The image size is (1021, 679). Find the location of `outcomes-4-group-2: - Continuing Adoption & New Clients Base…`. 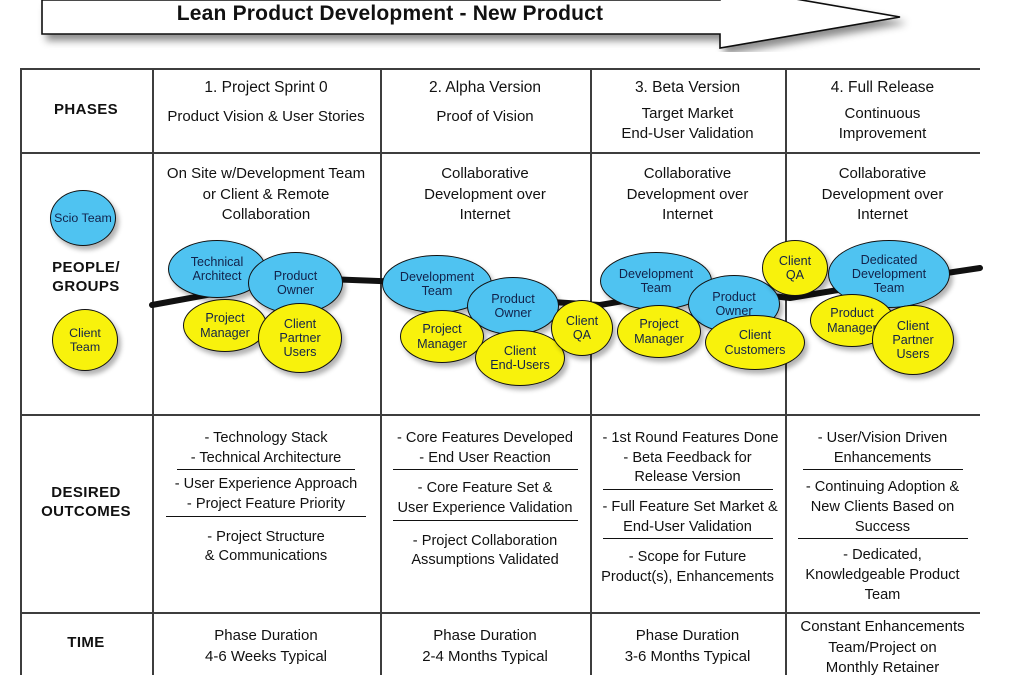

outcomes-4-group-2: - Continuing Adoption & New Clients Base… is located at coordinates (882, 508).